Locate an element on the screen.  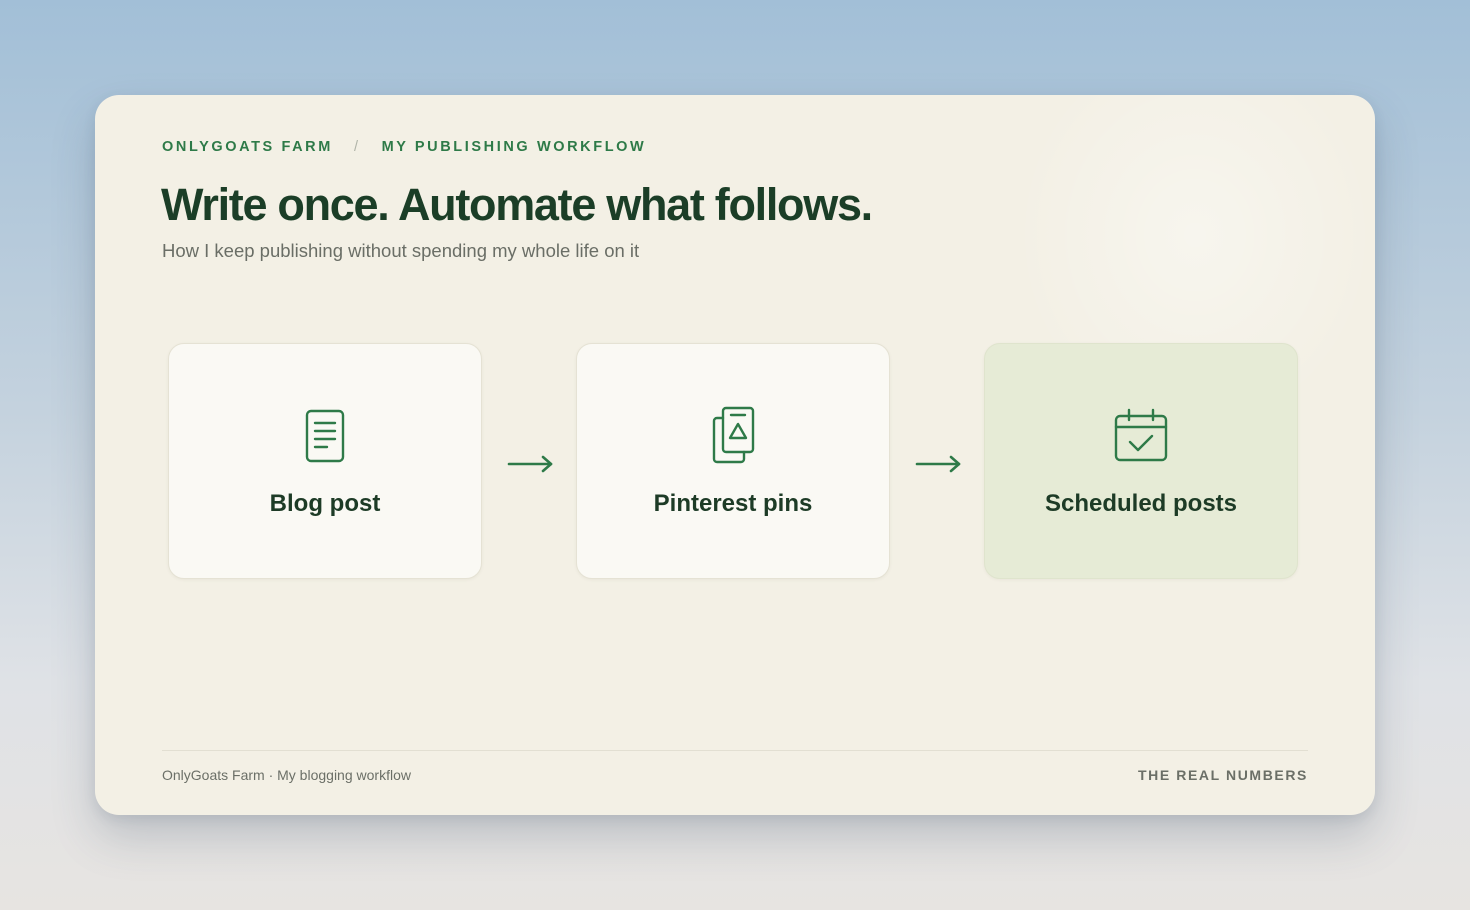
step-label: Scheduled posts is located at coordinates (1141, 503).